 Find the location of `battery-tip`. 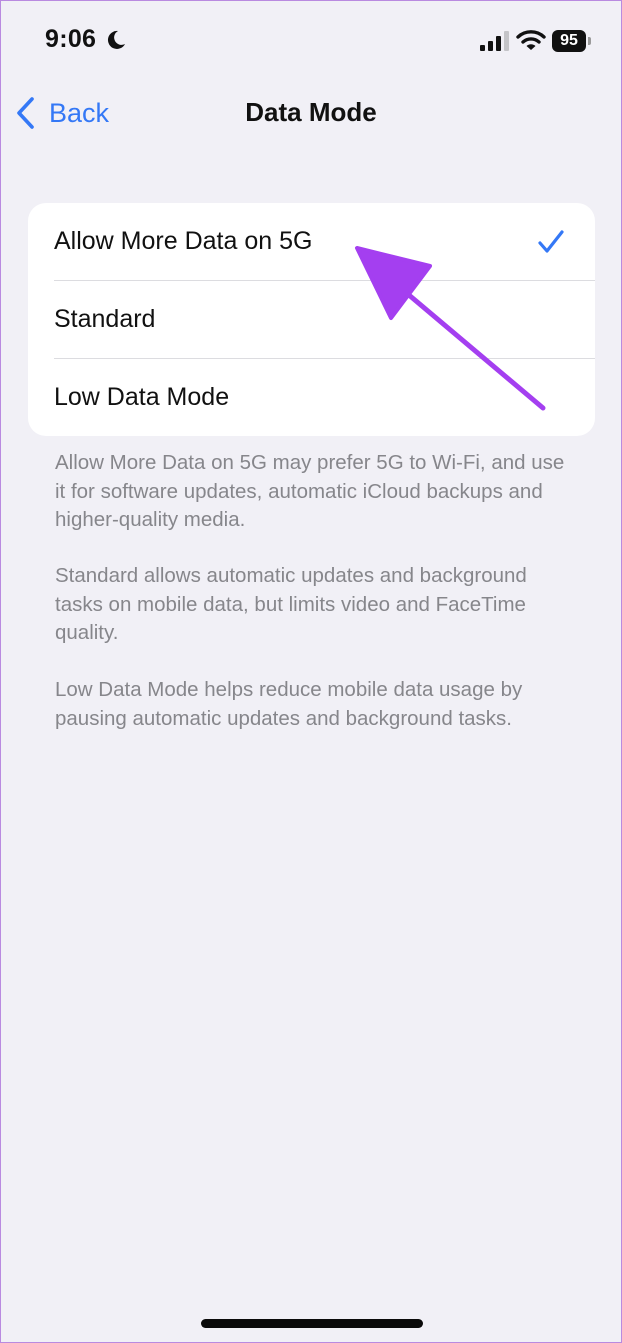

battery-tip is located at coordinates (589, 41).